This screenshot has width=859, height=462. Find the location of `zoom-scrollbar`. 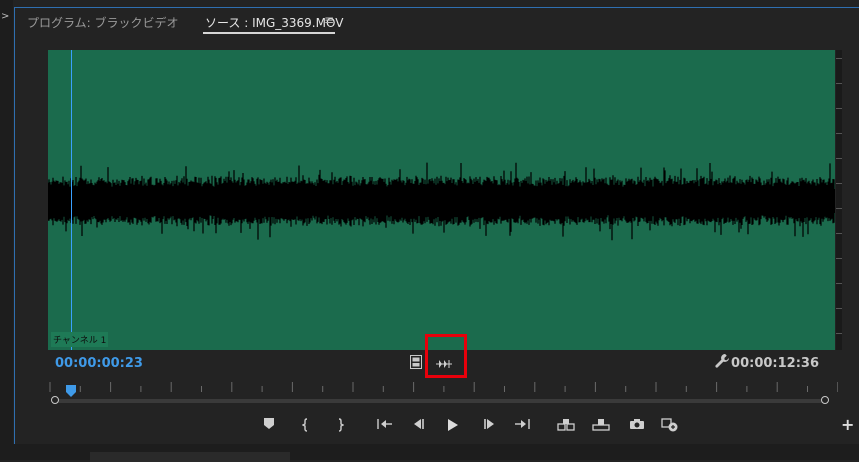

zoom-scrollbar is located at coordinates (440, 401).